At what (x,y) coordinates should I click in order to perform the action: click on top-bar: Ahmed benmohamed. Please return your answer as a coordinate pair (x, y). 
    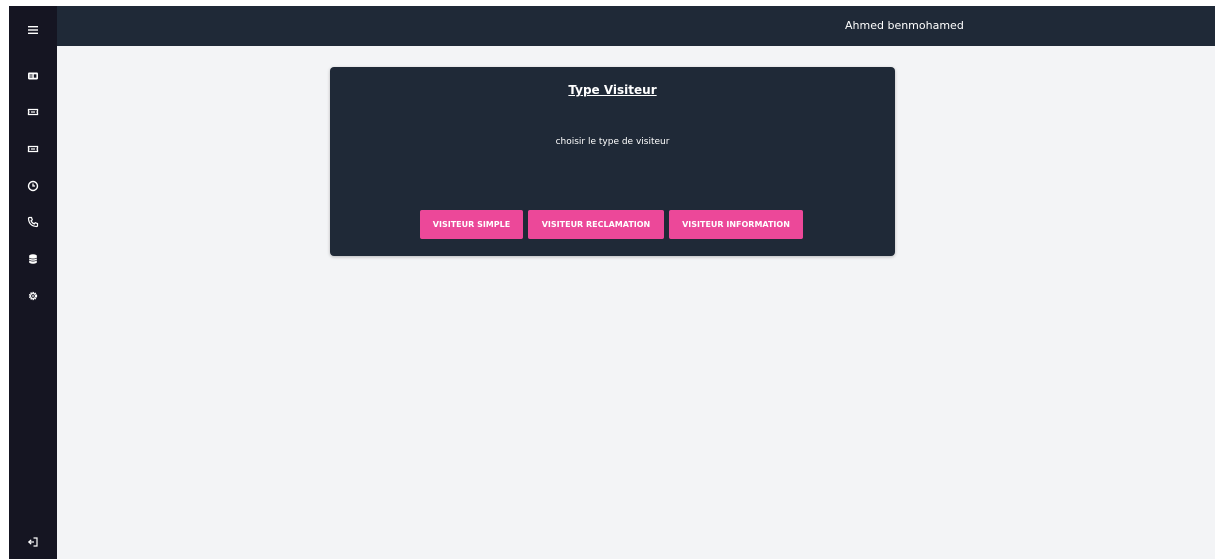
    Looking at the image, I should click on (636, 26).